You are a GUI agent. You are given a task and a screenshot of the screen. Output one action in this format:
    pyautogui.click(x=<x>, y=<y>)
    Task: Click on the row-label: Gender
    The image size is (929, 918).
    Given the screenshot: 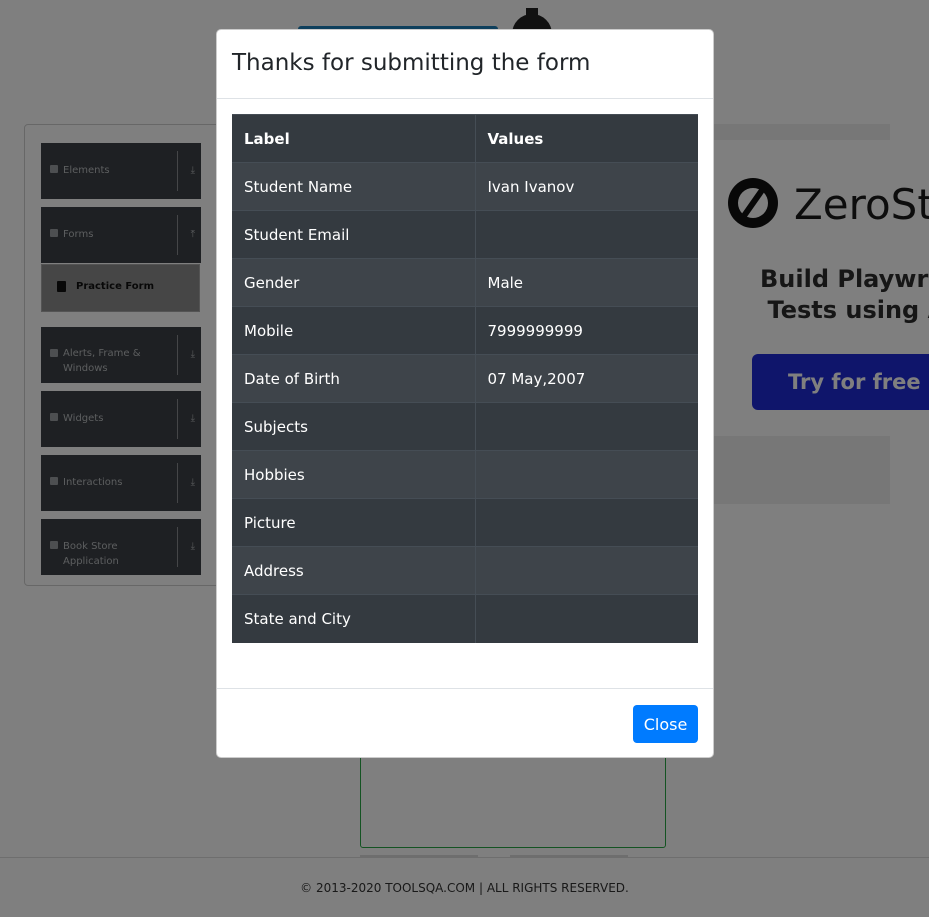 What is the action you would take?
    pyautogui.click(x=354, y=282)
    